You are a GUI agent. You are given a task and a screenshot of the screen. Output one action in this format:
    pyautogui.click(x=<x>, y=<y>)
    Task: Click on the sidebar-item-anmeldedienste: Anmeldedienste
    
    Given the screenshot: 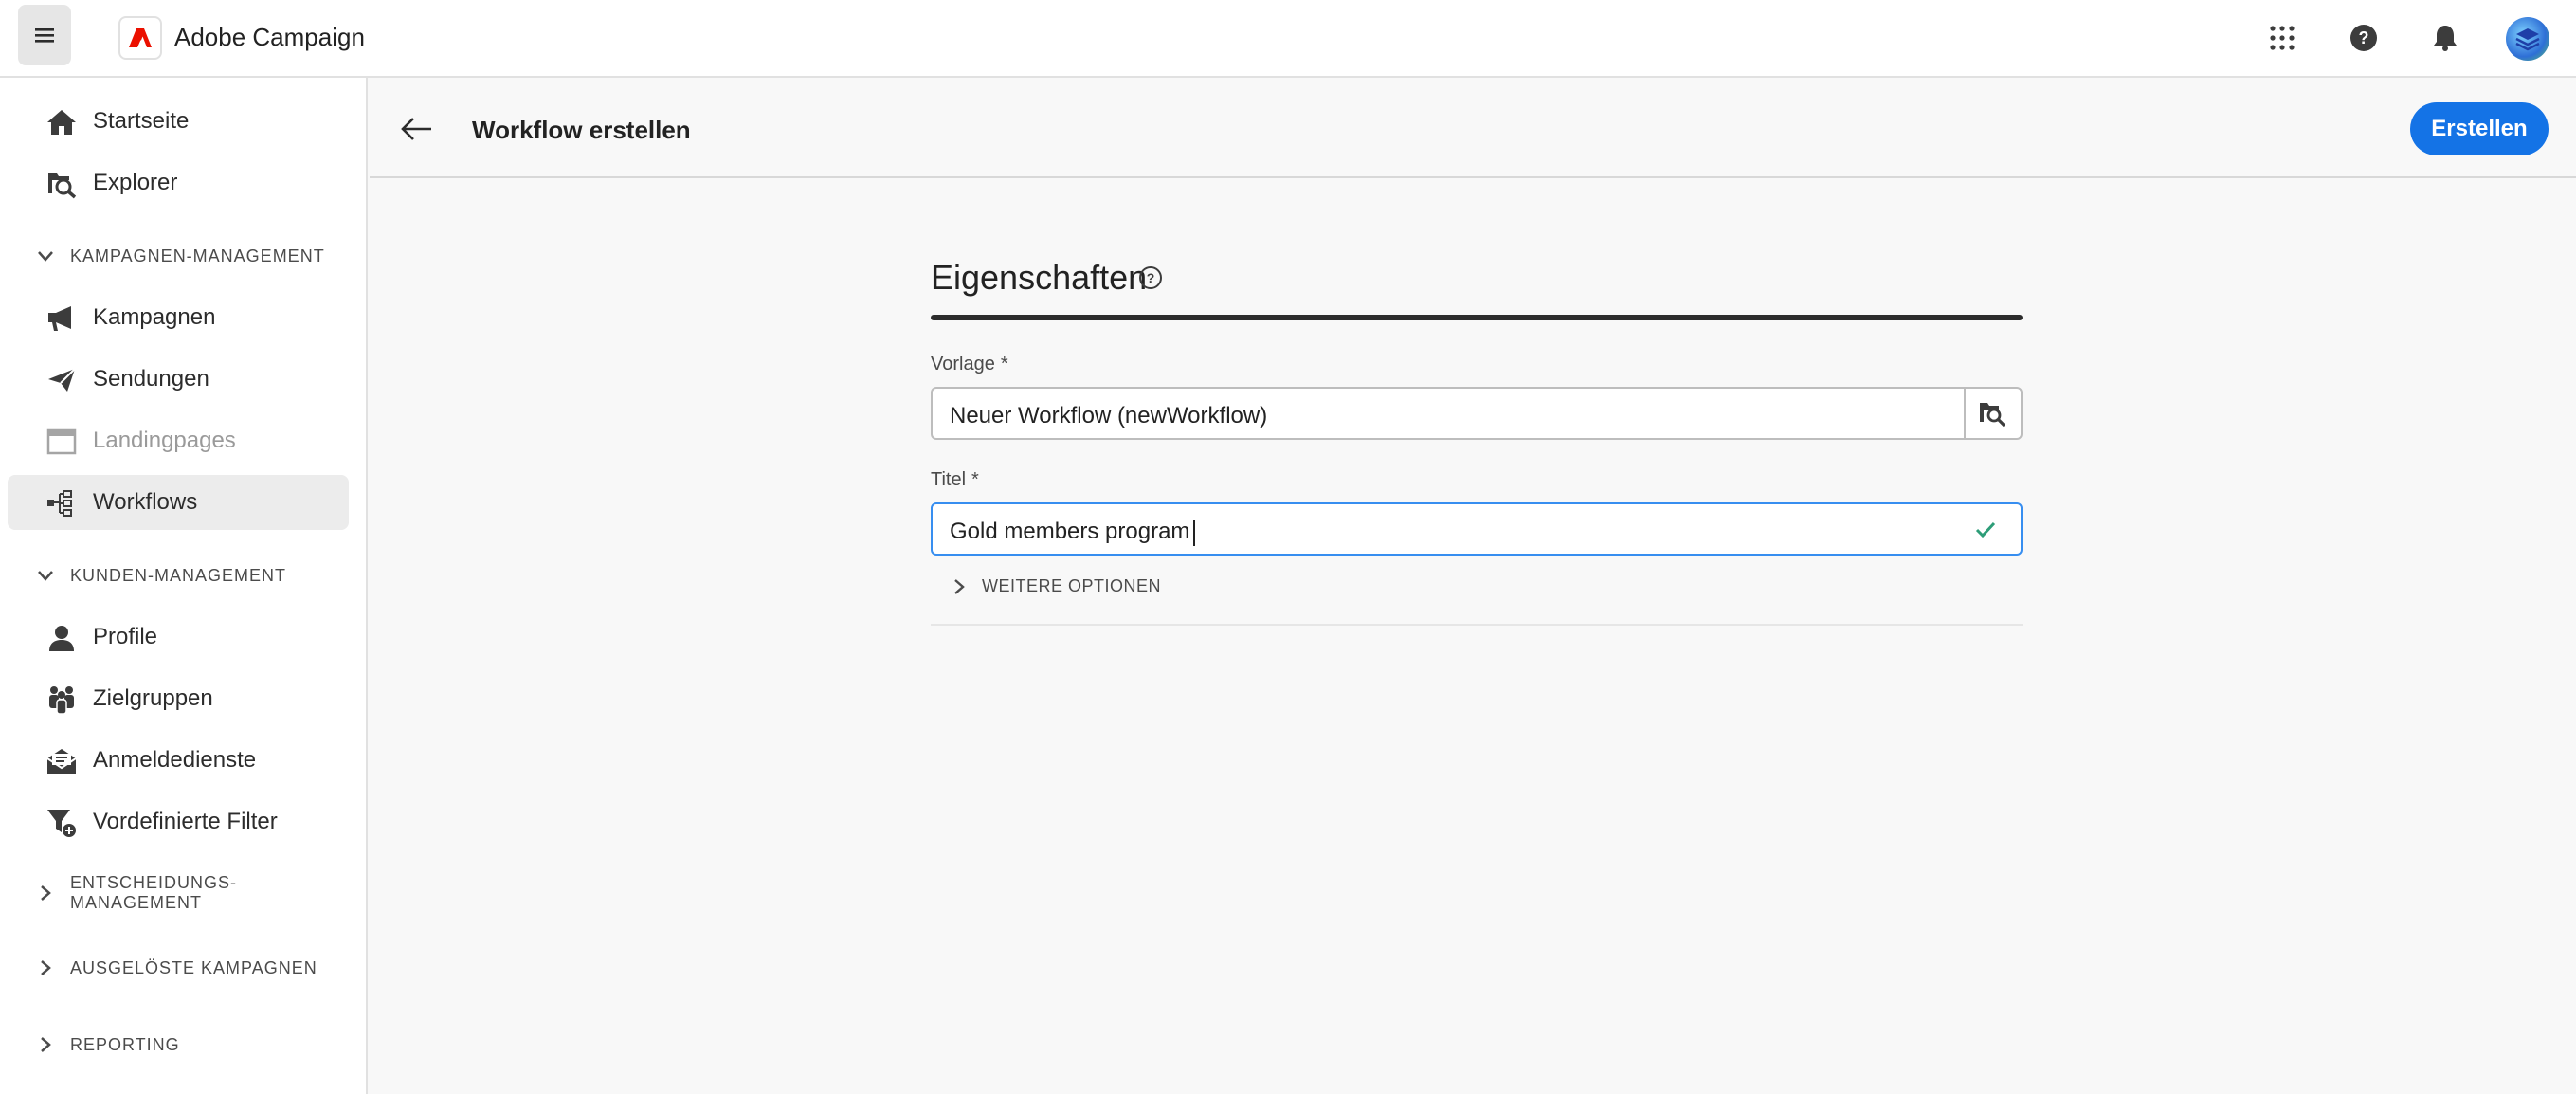 What is the action you would take?
    pyautogui.click(x=178, y=760)
    